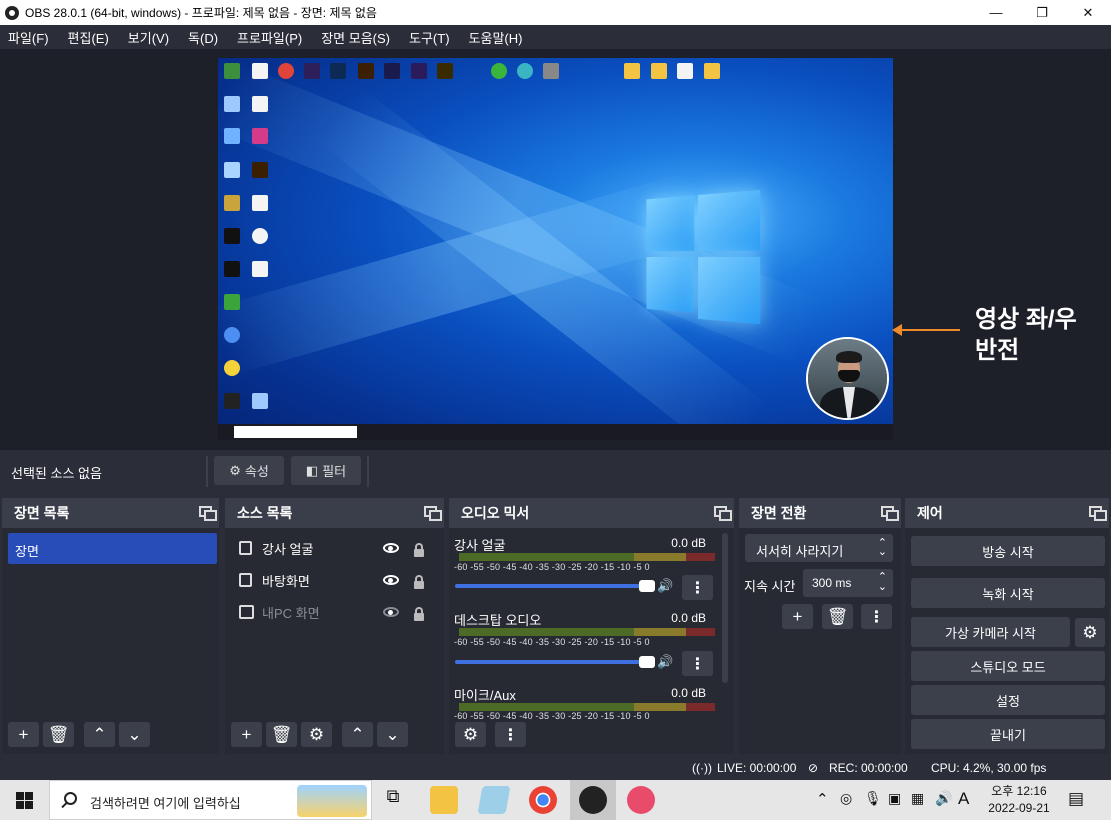 This screenshot has width=1111, height=820. I want to click on add-transition-button: +, so click(797, 616).